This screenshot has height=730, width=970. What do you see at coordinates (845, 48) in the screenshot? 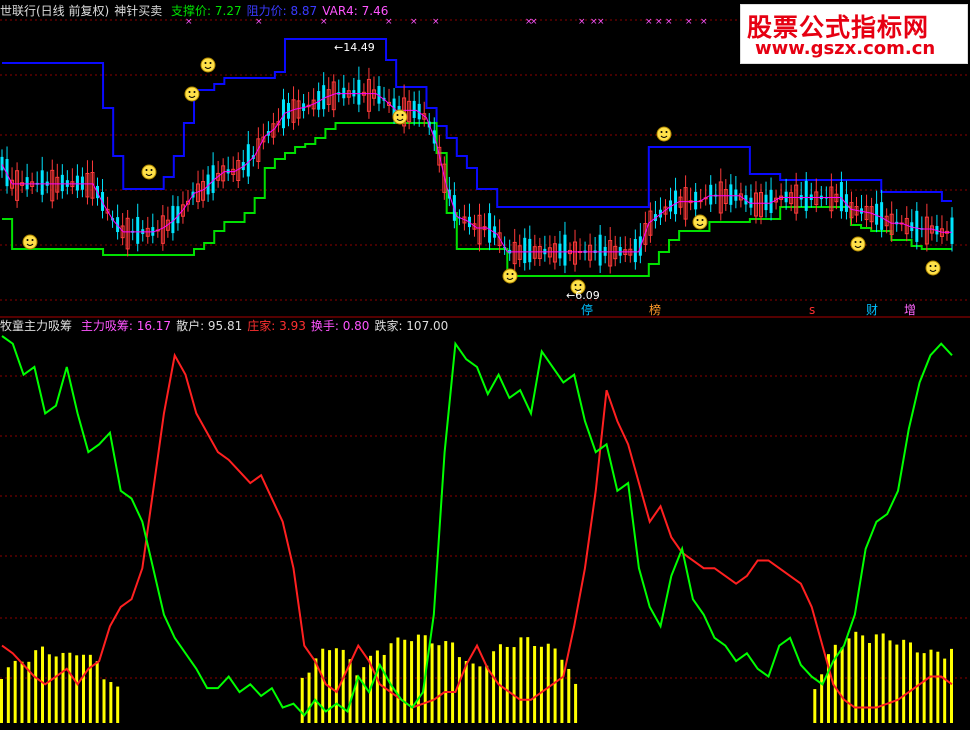
I see `watermark-url: www.gszx.com.cn` at bounding box center [845, 48].